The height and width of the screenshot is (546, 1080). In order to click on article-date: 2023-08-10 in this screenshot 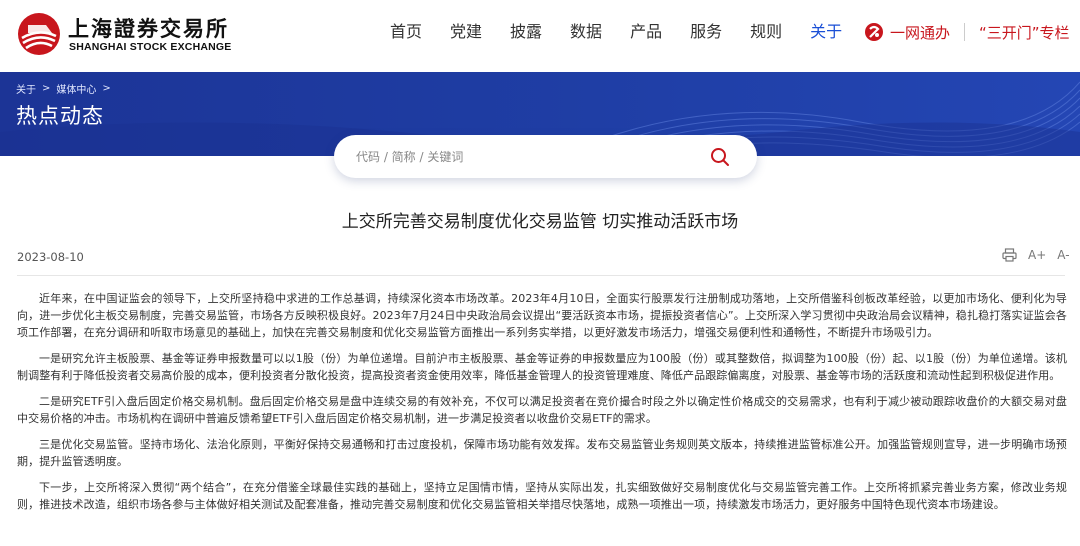, I will do `click(50, 257)`.